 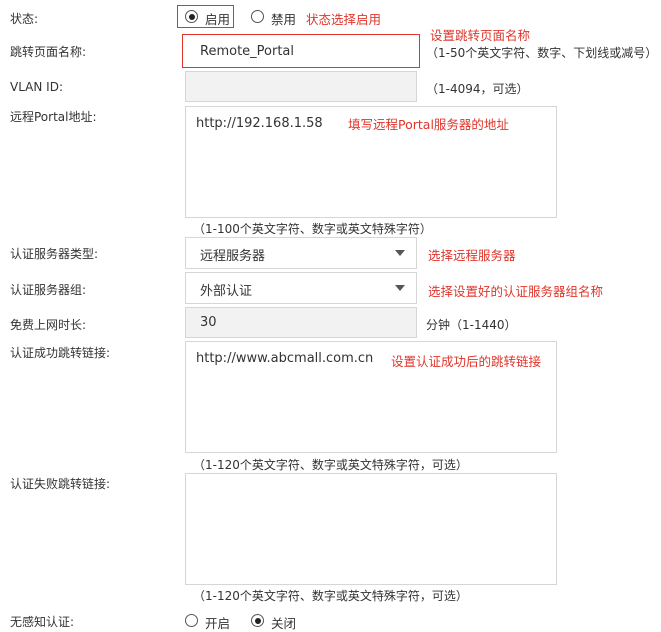 What do you see at coordinates (208, 322) in the screenshot?
I see `free-time-value: 30` at bounding box center [208, 322].